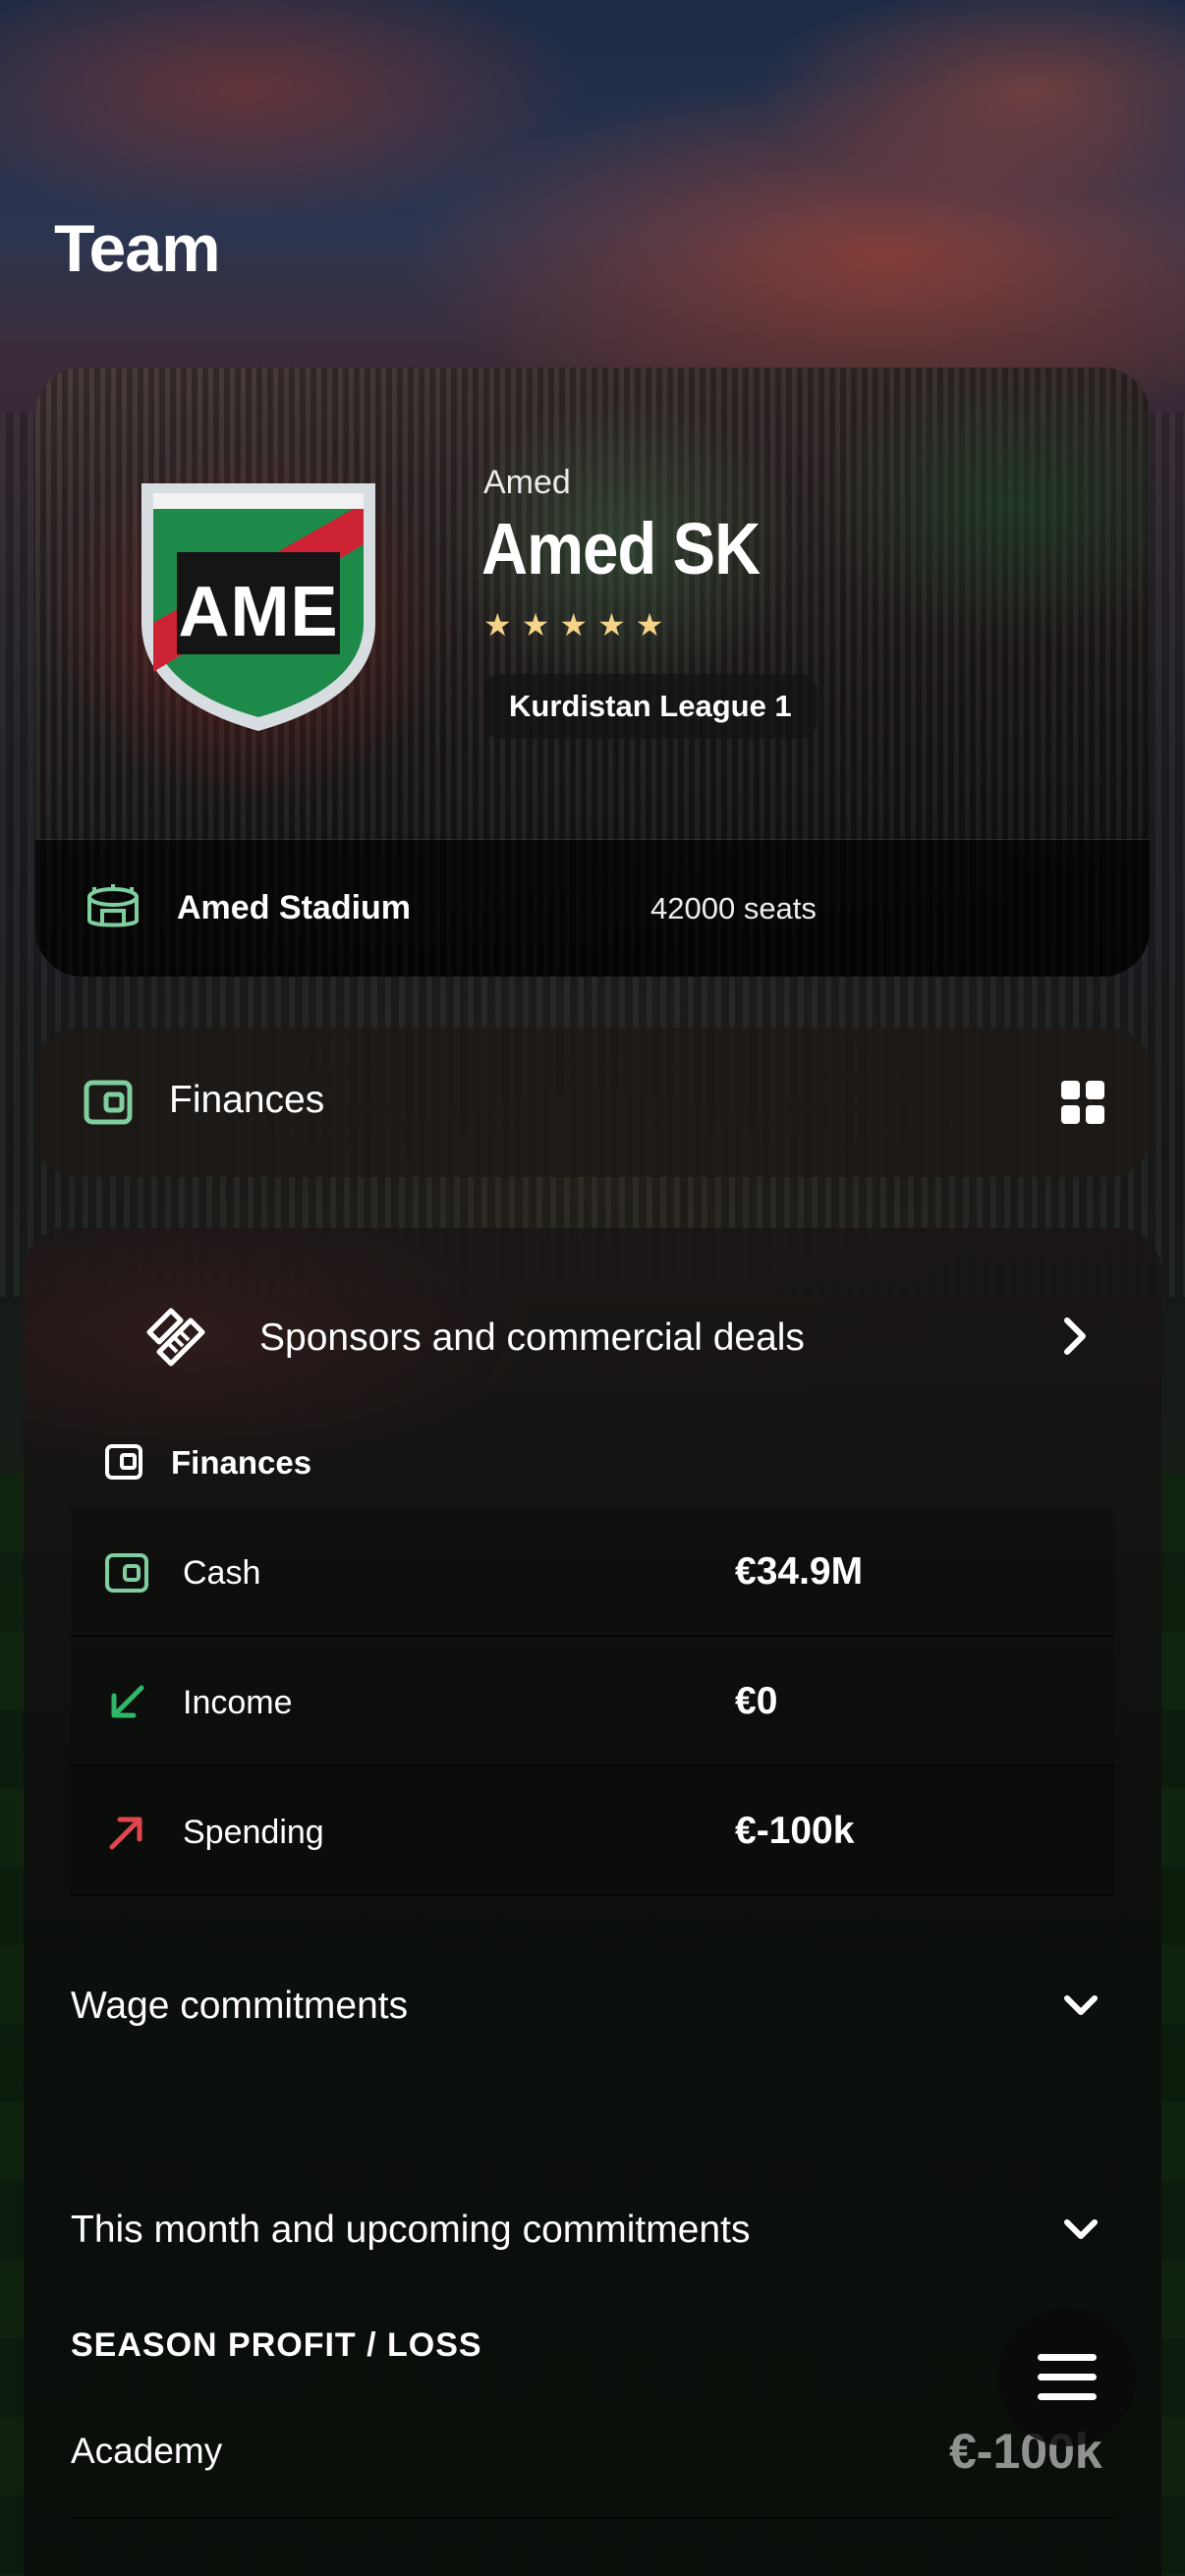 The image size is (1185, 2576). I want to click on grid-icon, so click(1083, 1102).